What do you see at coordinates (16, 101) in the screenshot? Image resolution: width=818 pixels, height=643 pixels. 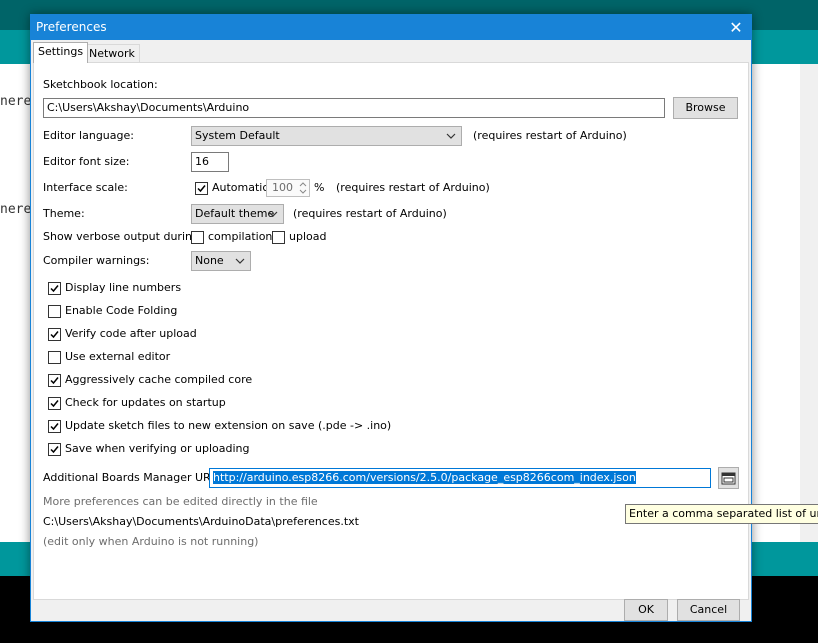 I see `code-line: nere` at bounding box center [16, 101].